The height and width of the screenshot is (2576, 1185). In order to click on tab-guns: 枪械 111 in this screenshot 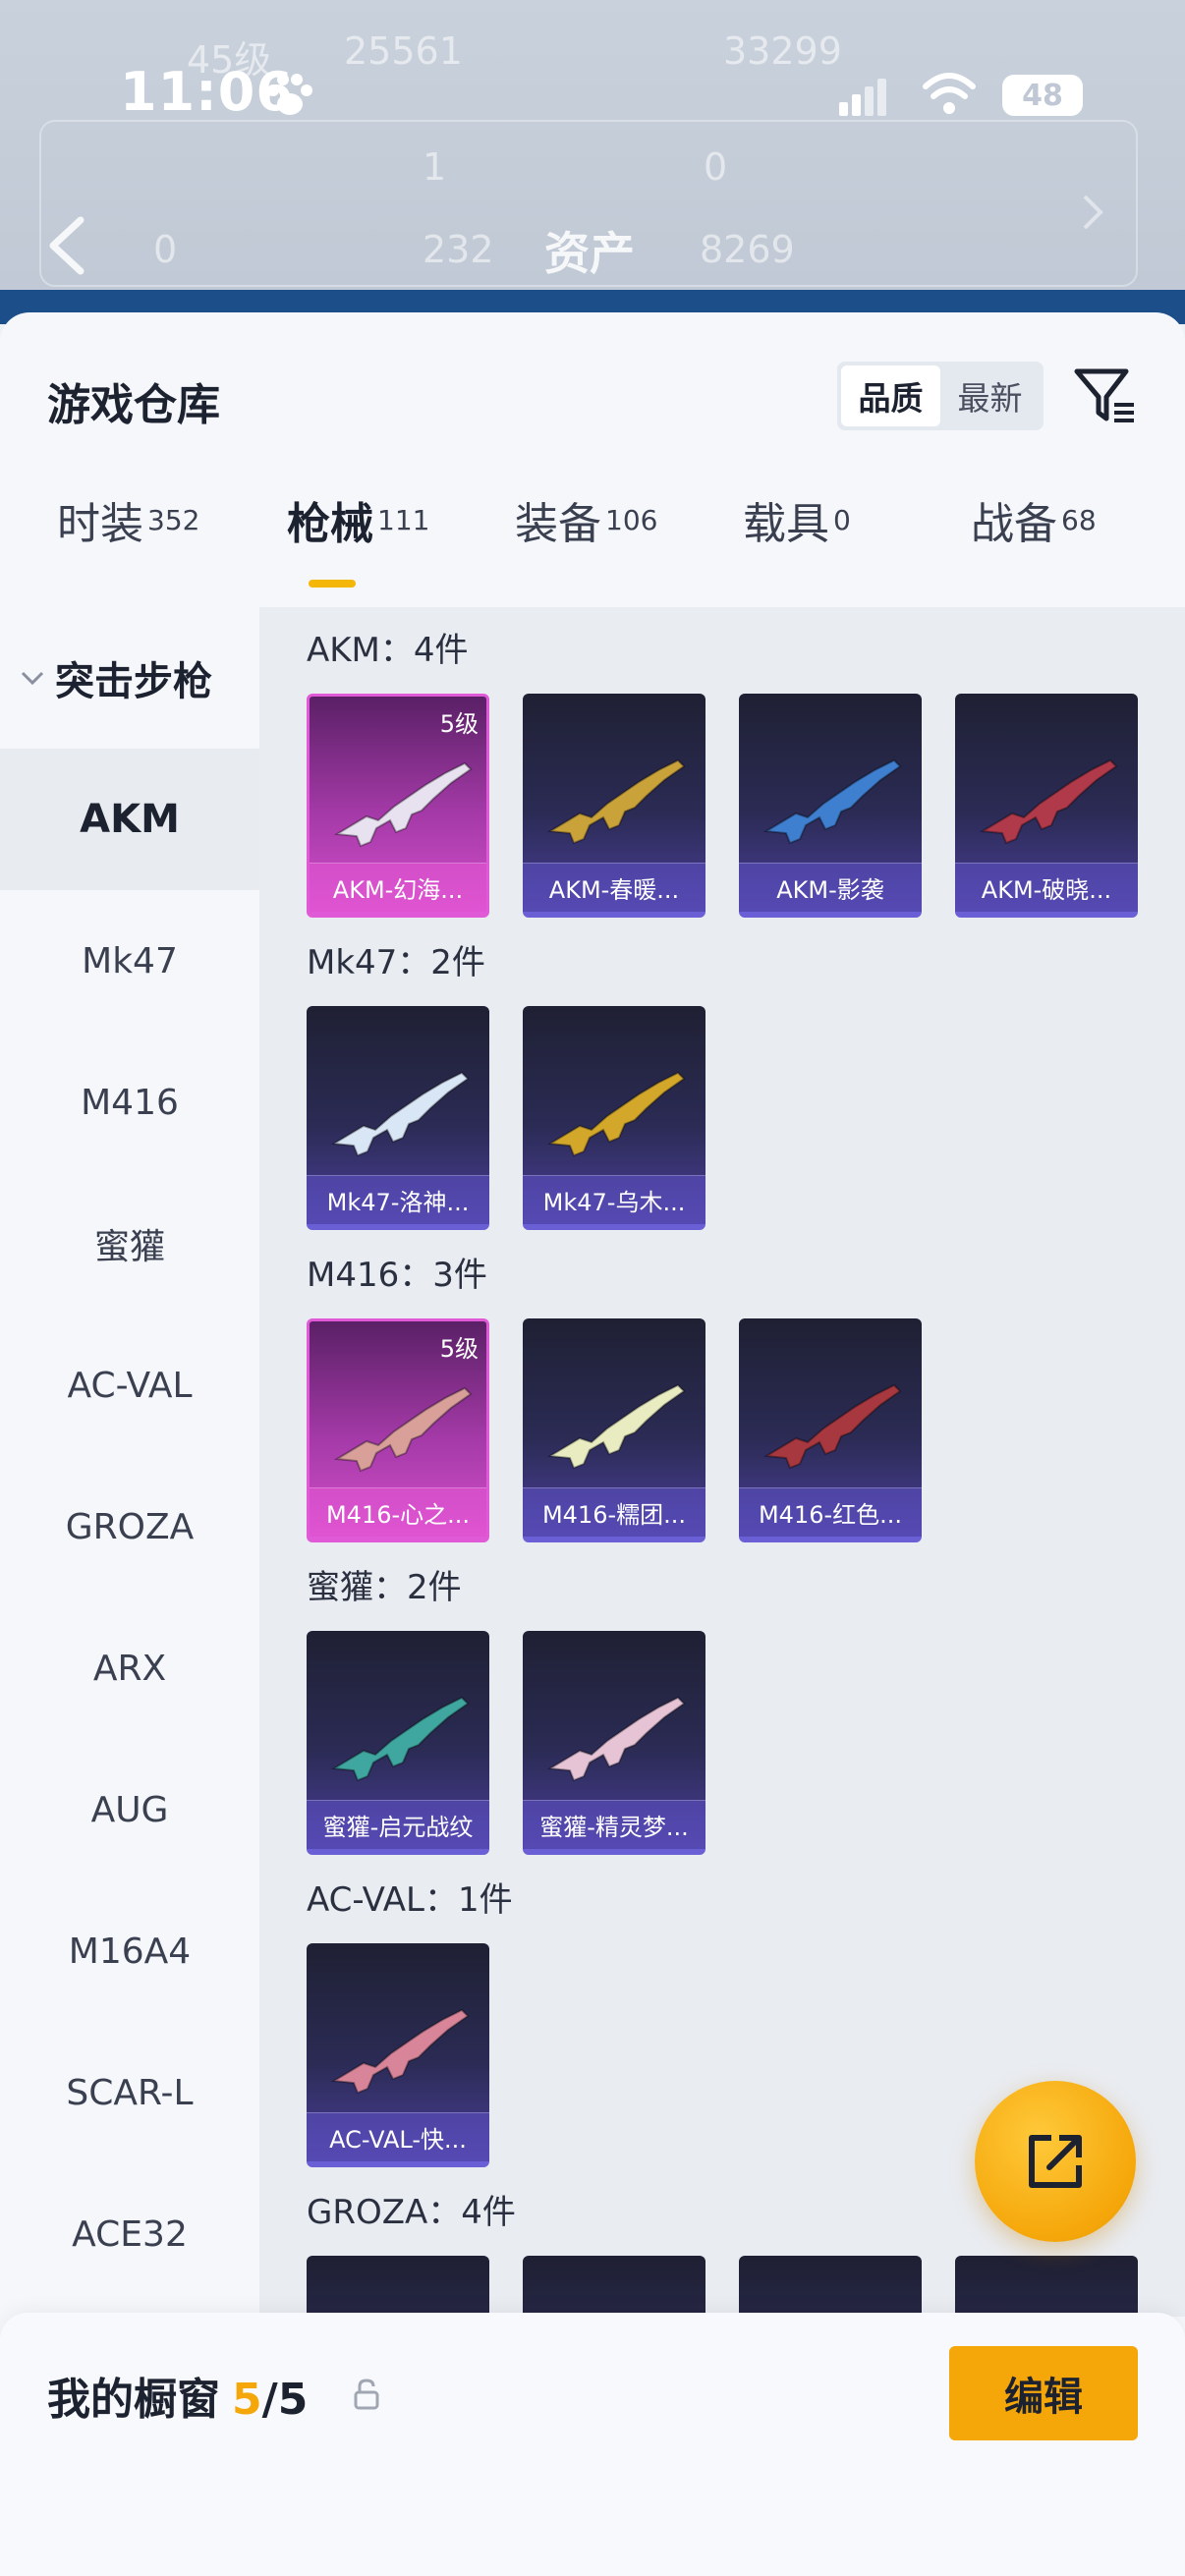, I will do `click(358, 553)`.